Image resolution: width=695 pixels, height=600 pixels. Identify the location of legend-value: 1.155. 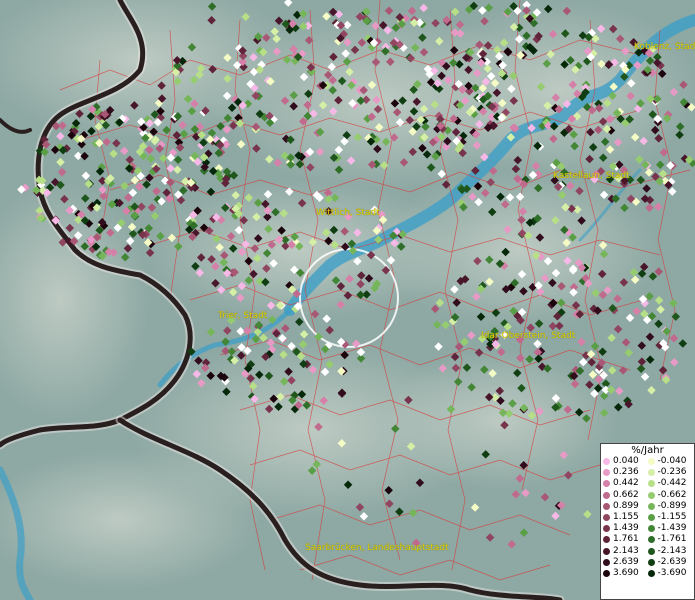
(626, 516).